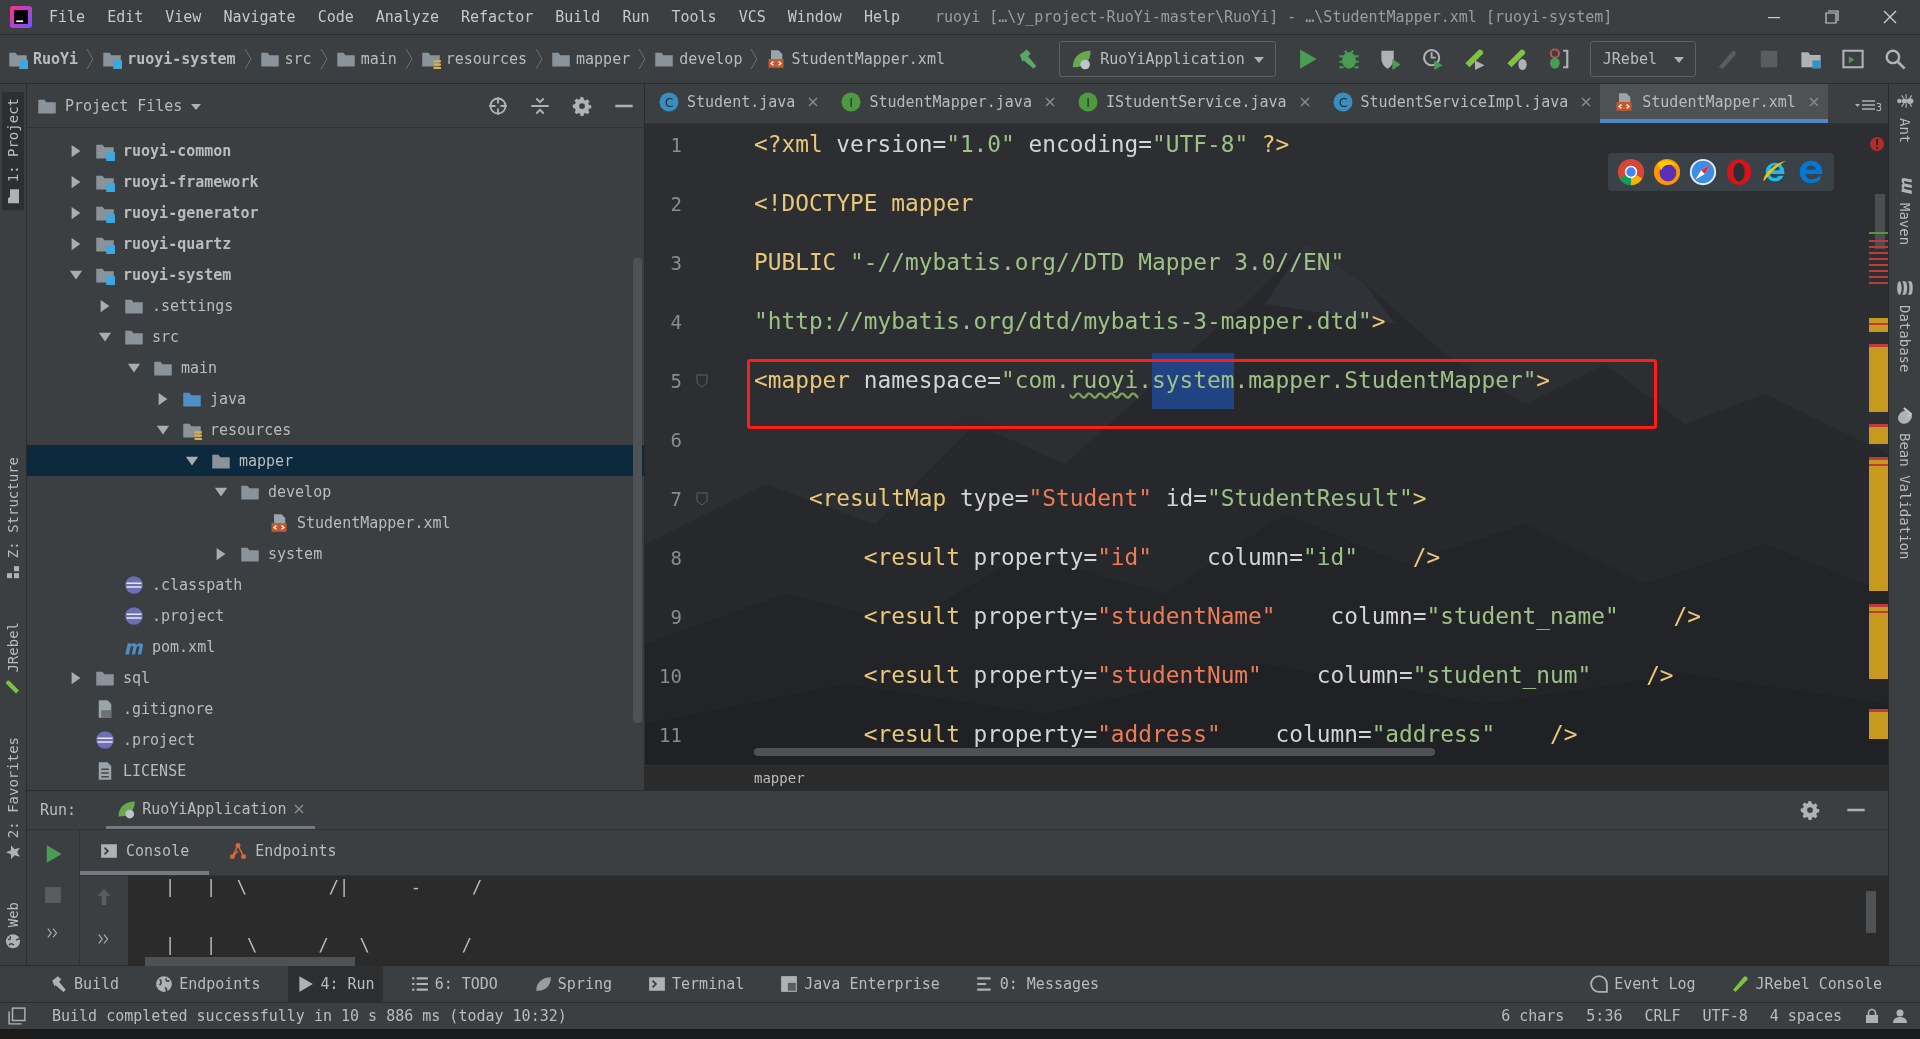 Image resolution: width=1920 pixels, height=1039 pixels. What do you see at coordinates (1872, 1016) in the screenshot?
I see `lock-icon` at bounding box center [1872, 1016].